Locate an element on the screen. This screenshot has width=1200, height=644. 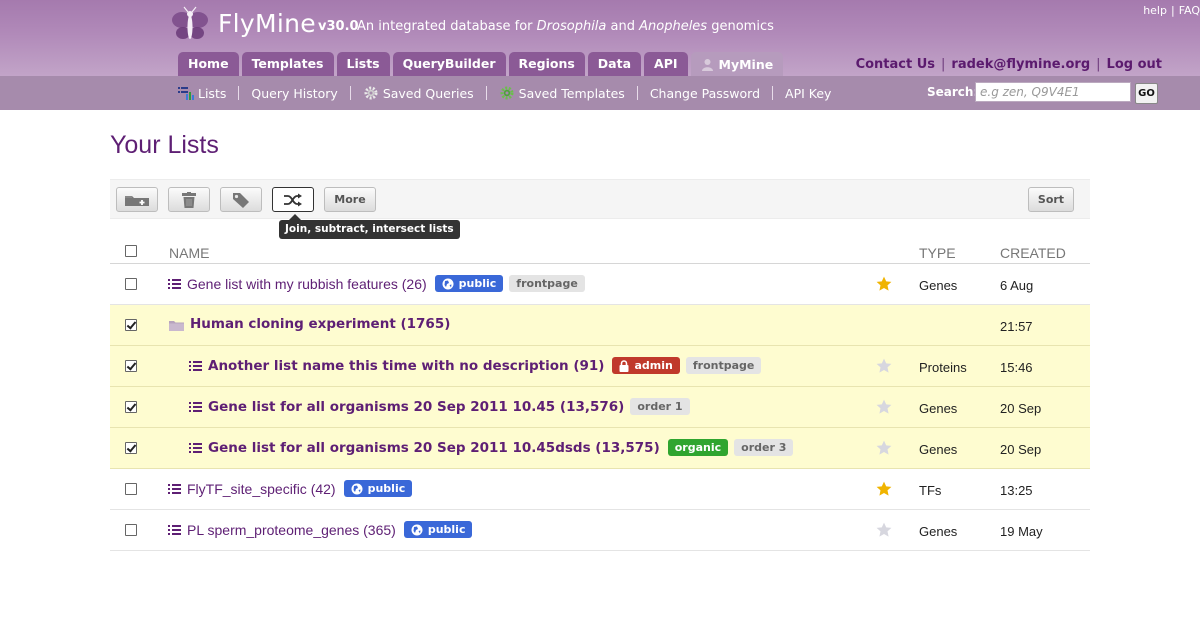
tab-querybuilder: QueryBuilder is located at coordinates (449, 64).